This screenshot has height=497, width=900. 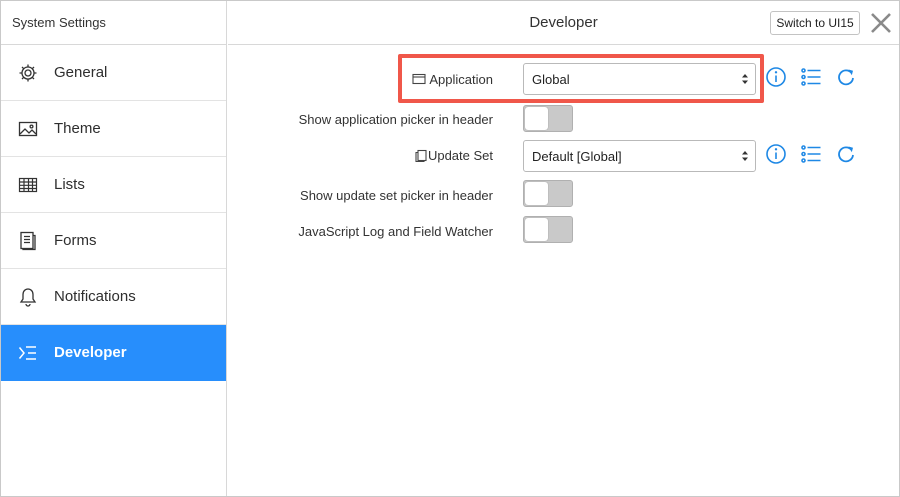 I want to click on sidebar-item-label: Forms, so click(x=75, y=240).